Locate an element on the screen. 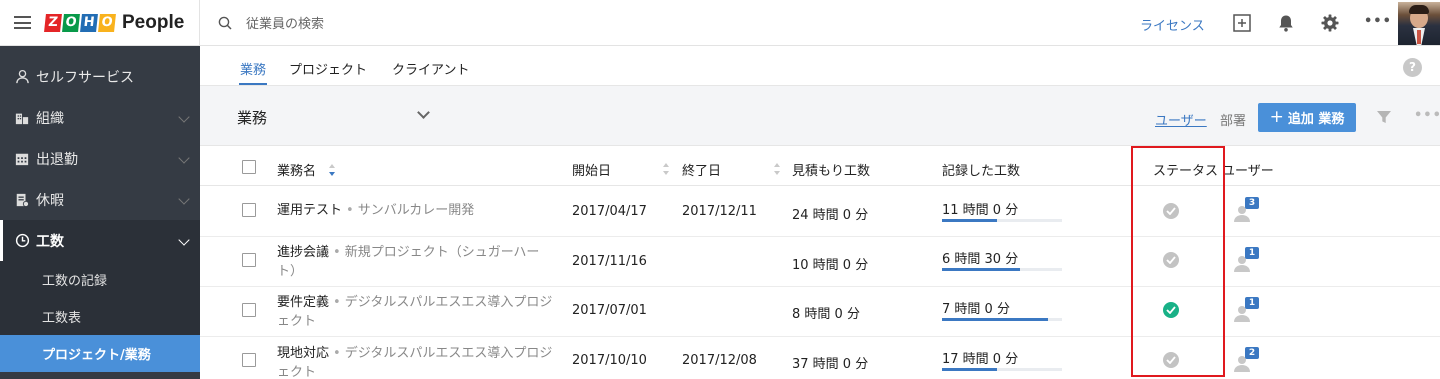 Image resolution: width=1440 pixels, height=379 pixels. employee-search-input is located at coordinates (396, 24).